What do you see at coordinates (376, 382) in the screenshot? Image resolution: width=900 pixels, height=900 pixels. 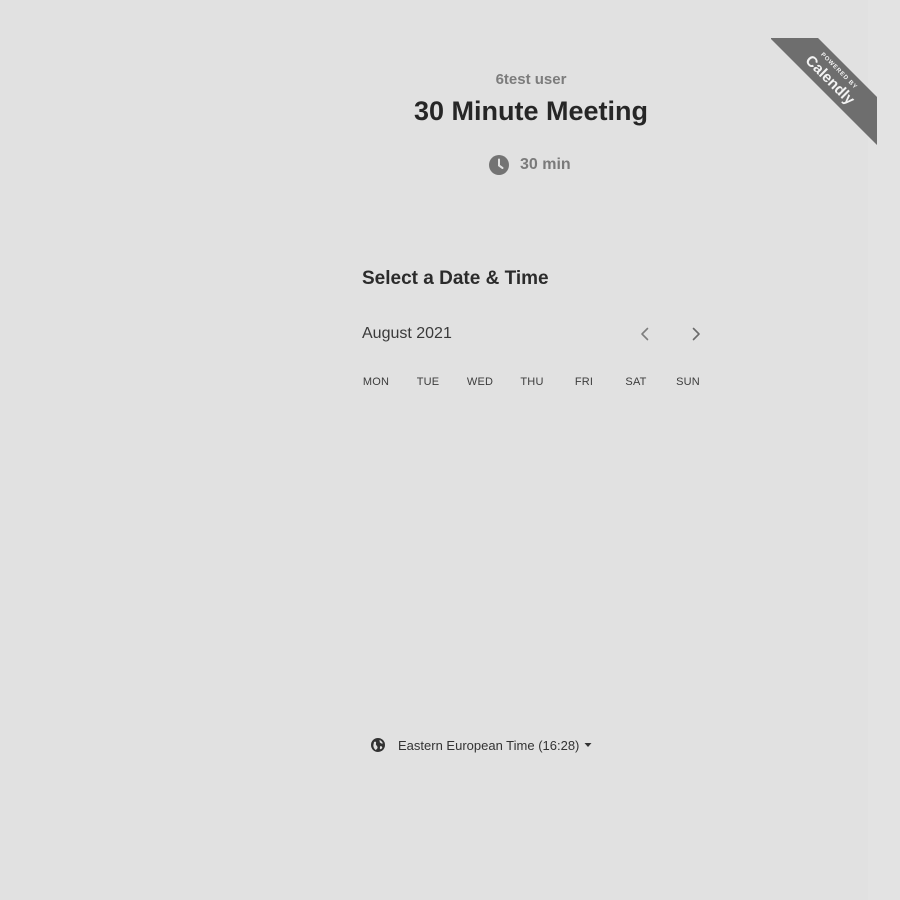 I see `weekday-mon: MON` at bounding box center [376, 382].